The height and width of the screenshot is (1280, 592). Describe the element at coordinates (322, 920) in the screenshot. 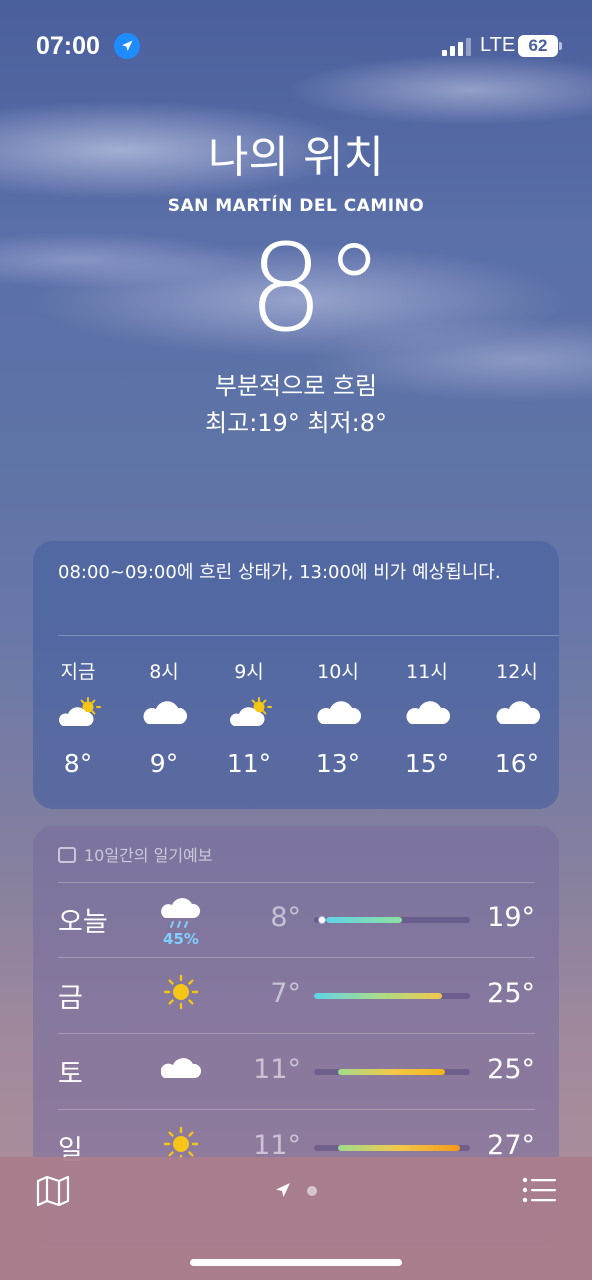

I see `current-temp-dot` at that location.